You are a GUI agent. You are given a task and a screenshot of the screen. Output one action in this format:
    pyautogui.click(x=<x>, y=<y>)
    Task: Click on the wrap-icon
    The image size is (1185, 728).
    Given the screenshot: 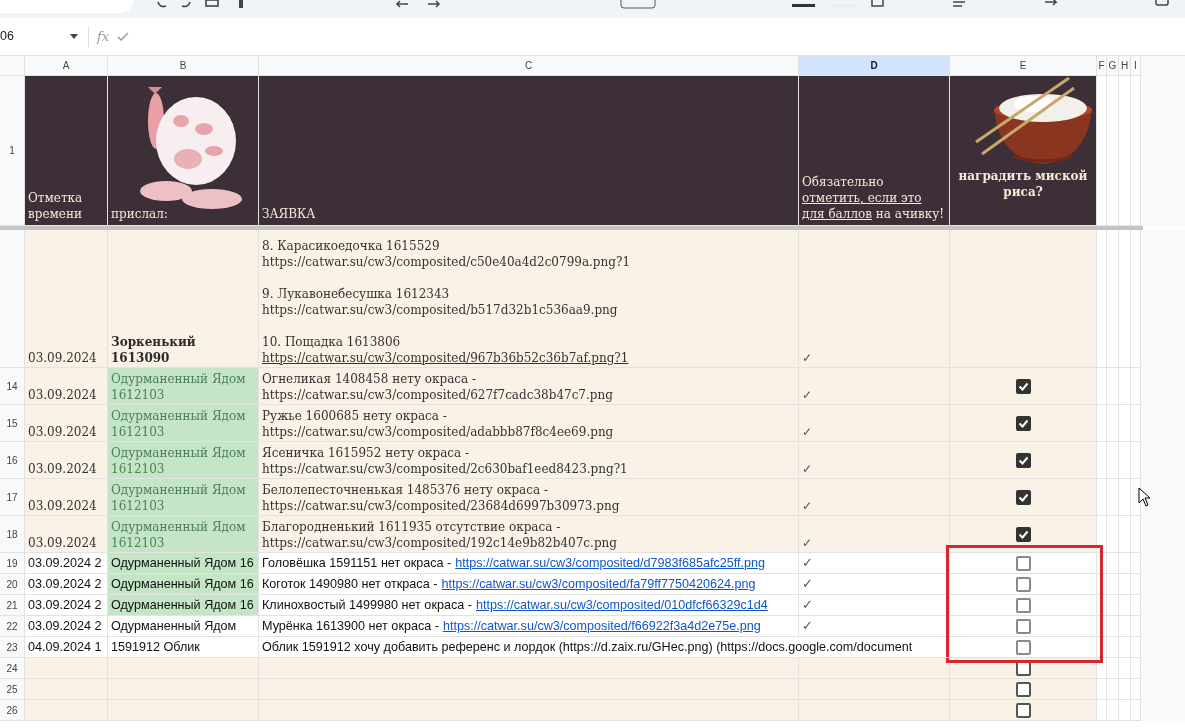 What is the action you would take?
    pyautogui.click(x=1051, y=3)
    